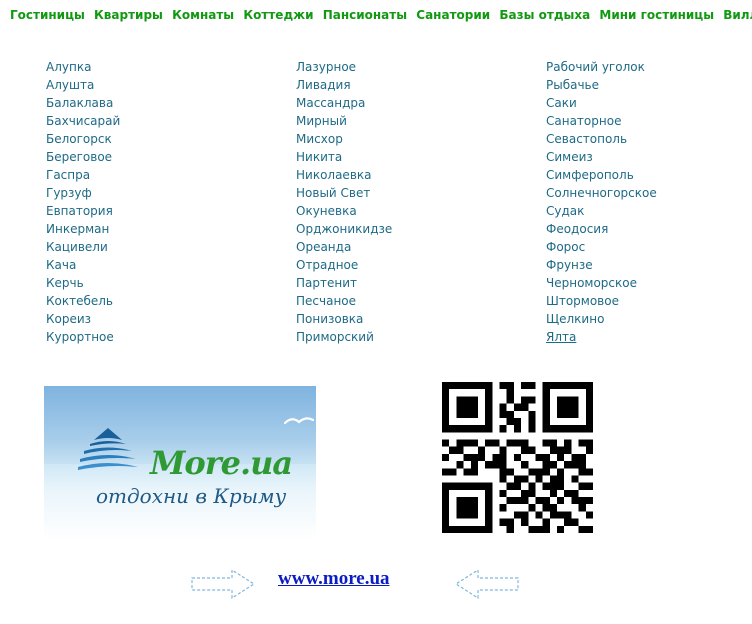 The width and height of the screenshot is (752, 624). What do you see at coordinates (416, 337) in the screenshot?
I see `city-link: Приморский` at bounding box center [416, 337].